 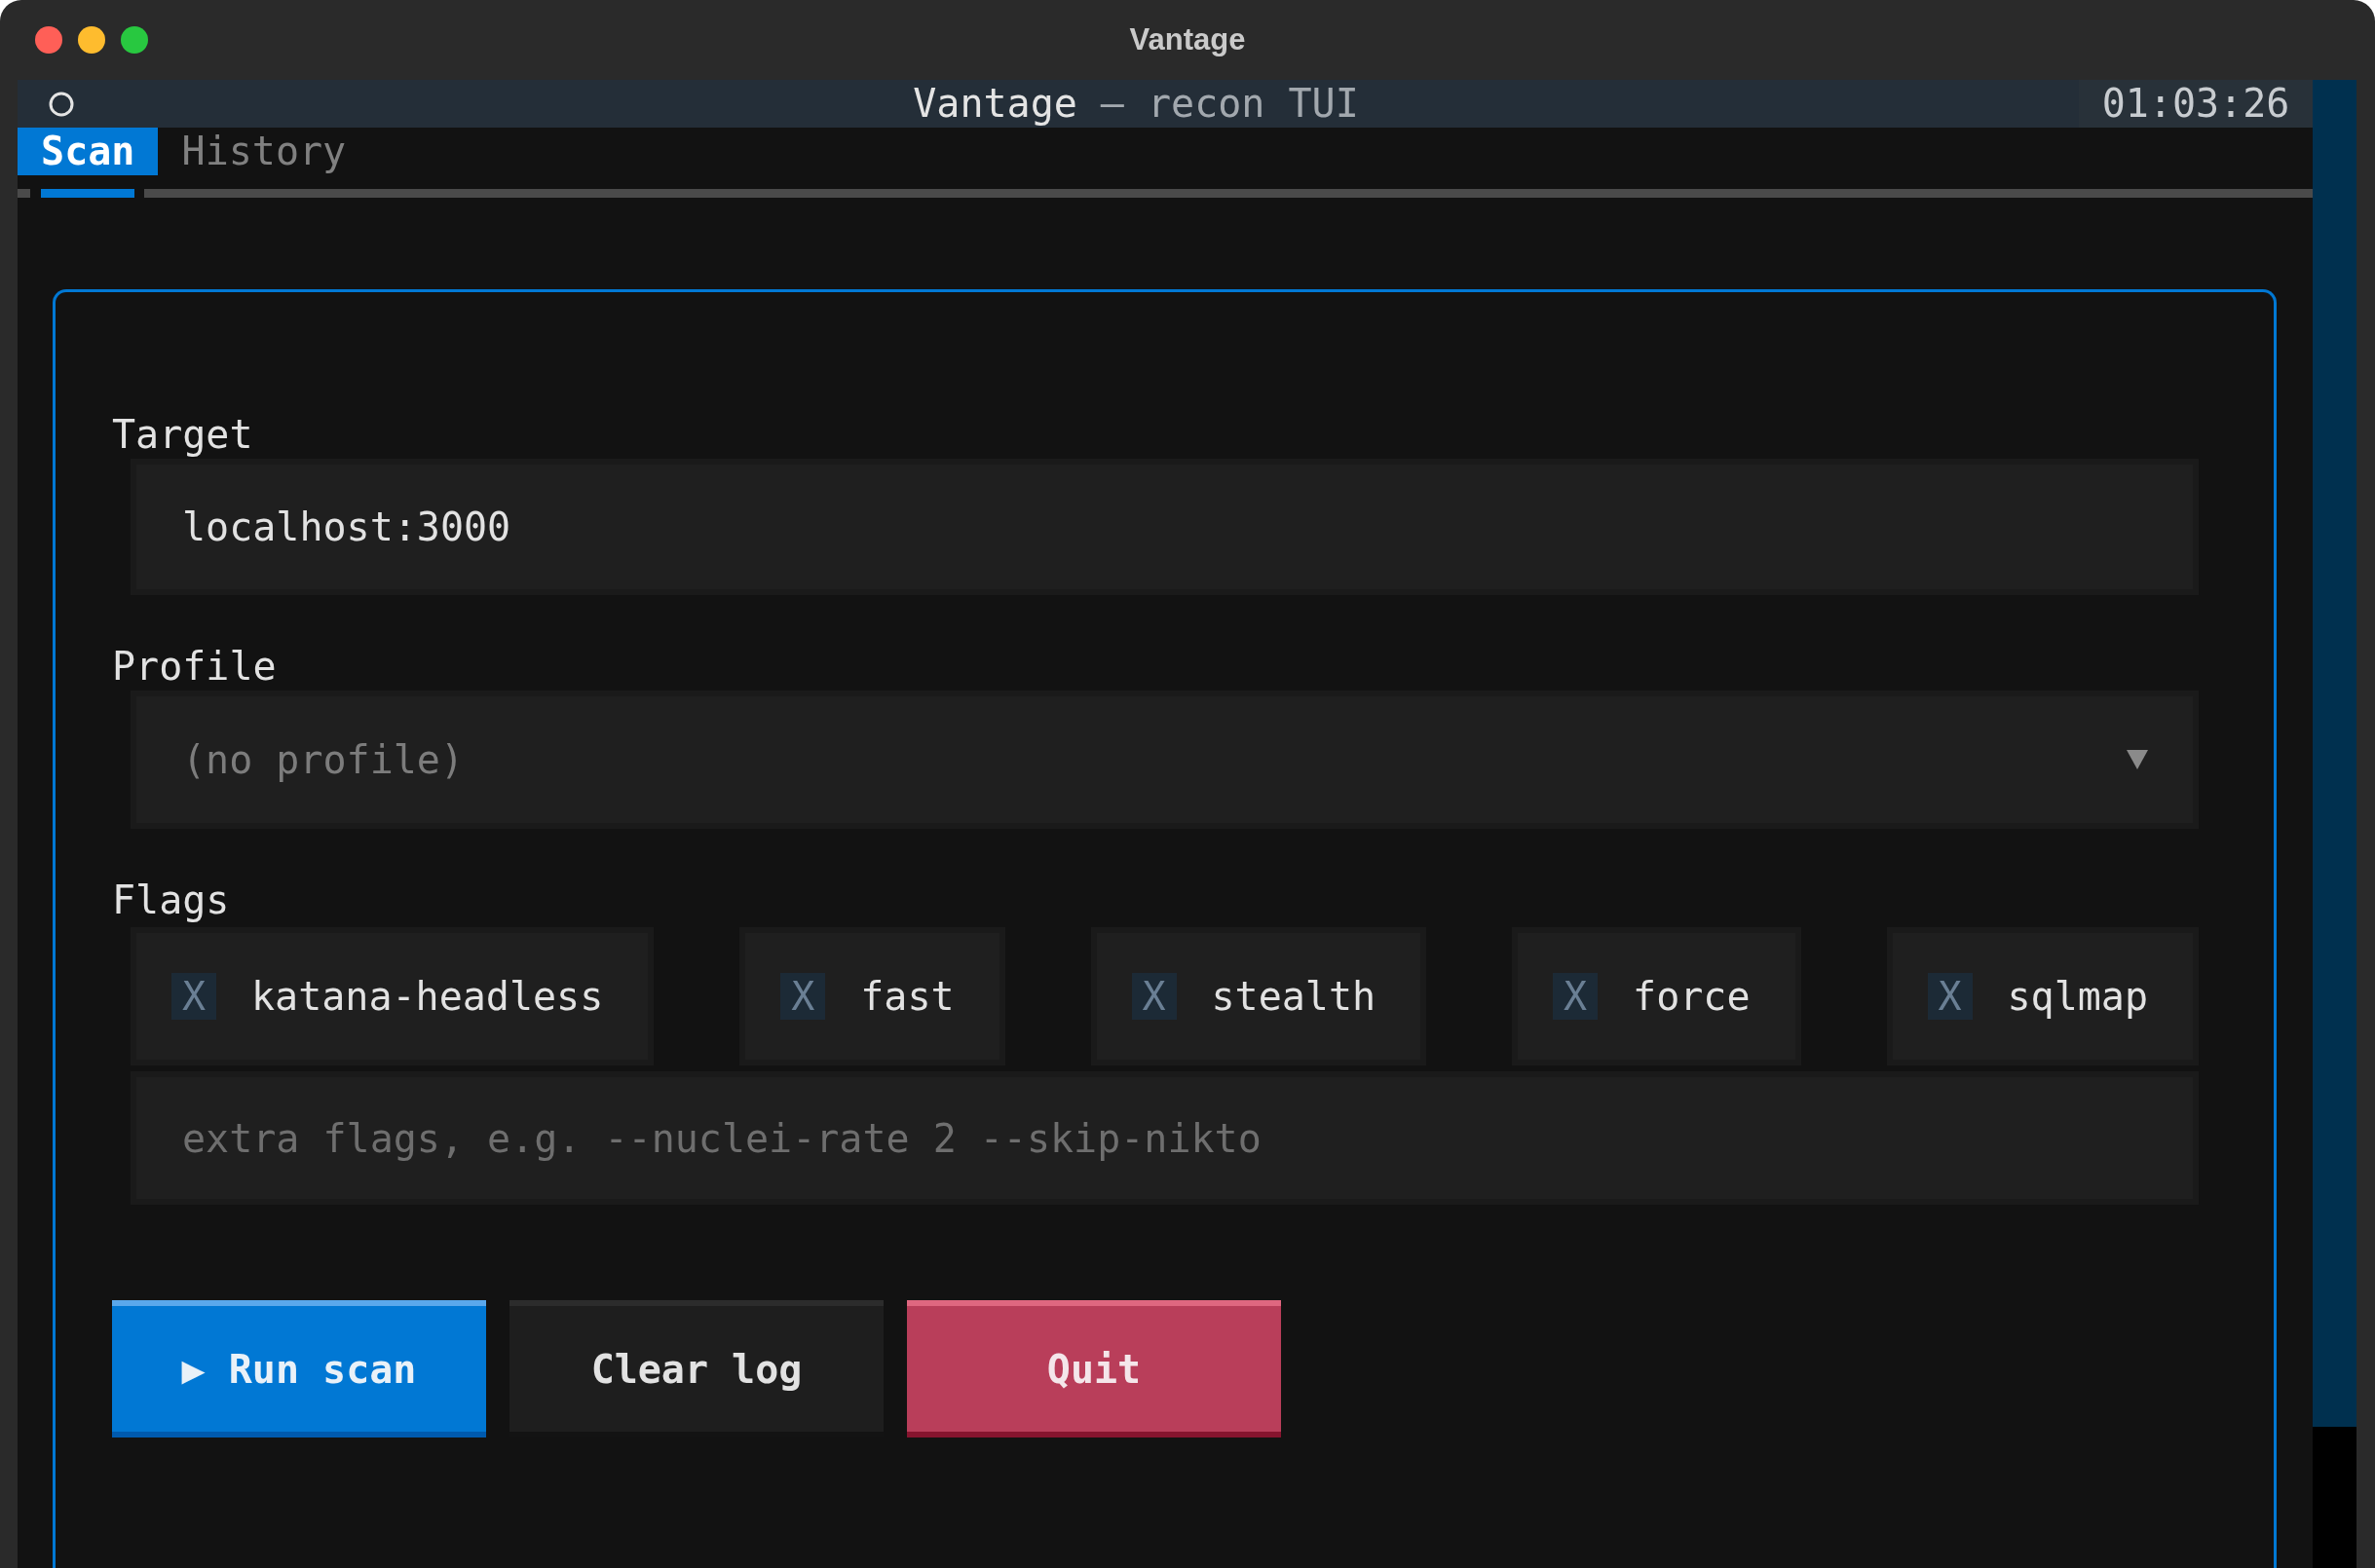 What do you see at coordinates (995, 104) in the screenshot?
I see `app-title: Vantage` at bounding box center [995, 104].